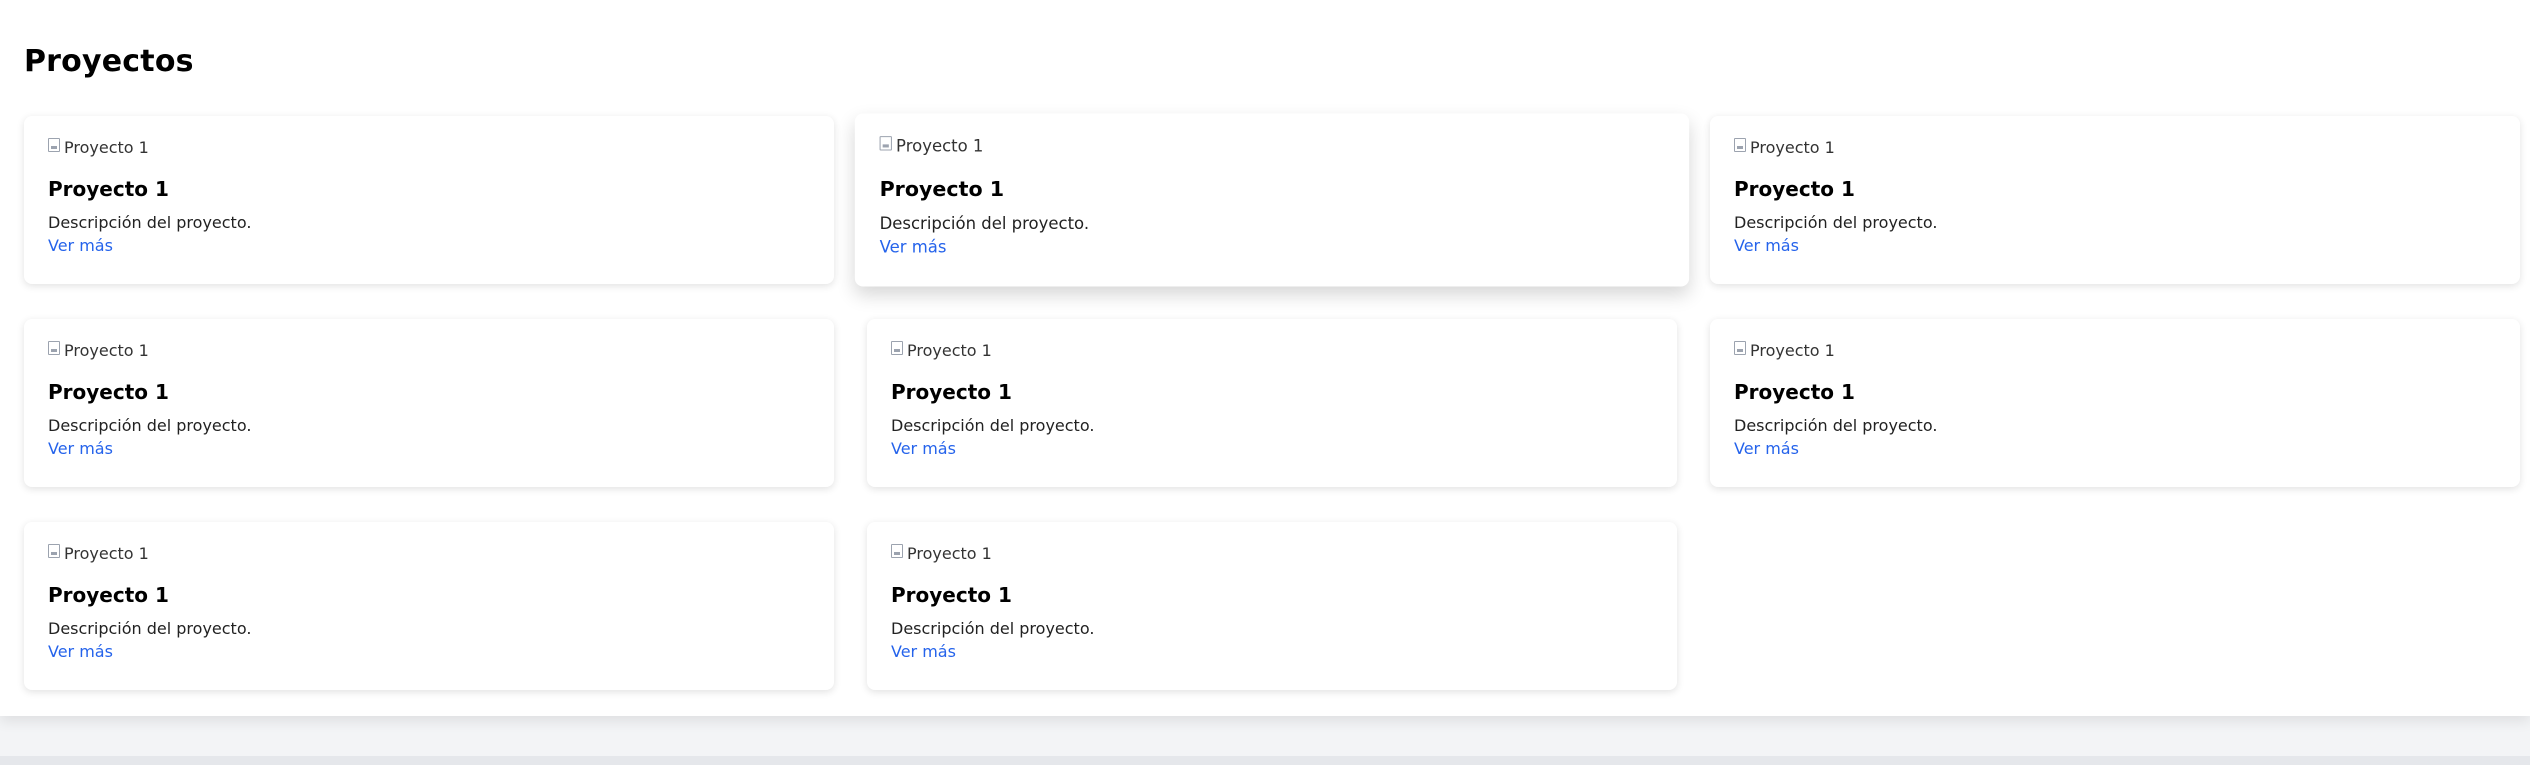  What do you see at coordinates (1265, 760) in the screenshot?
I see `page-footer-strip` at bounding box center [1265, 760].